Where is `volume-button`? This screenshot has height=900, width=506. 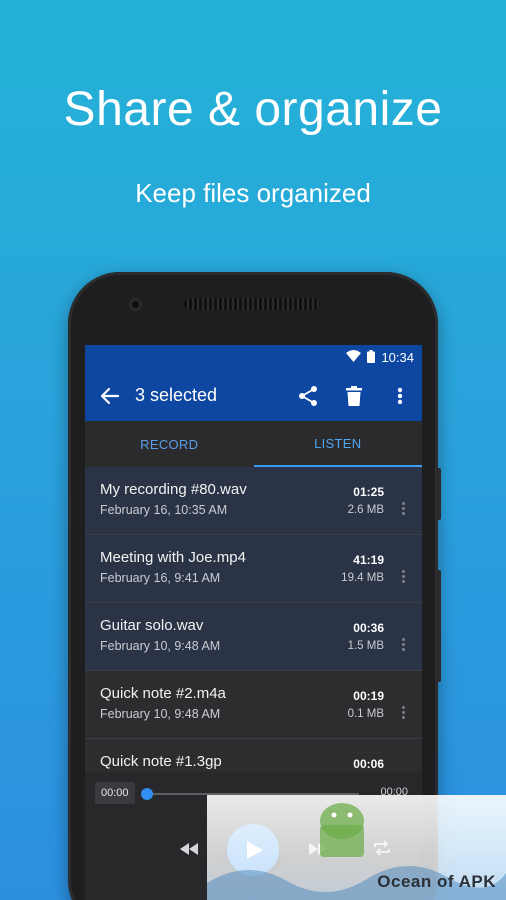 volume-button is located at coordinates (438, 494).